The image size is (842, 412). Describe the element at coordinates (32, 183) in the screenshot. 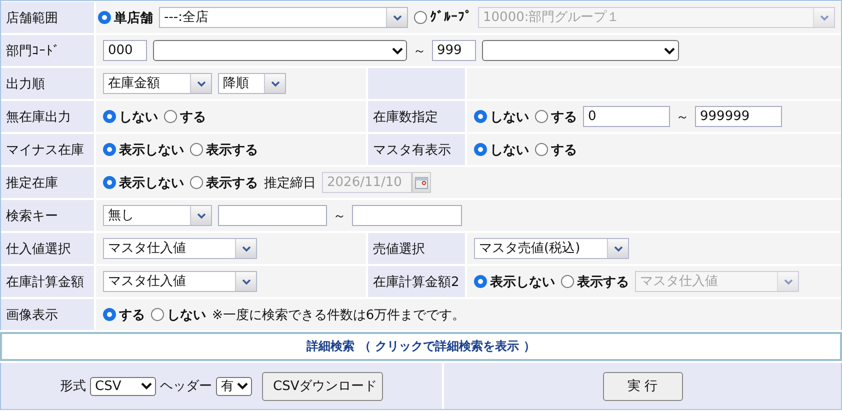

I see `field-label: 推定在庫` at that location.